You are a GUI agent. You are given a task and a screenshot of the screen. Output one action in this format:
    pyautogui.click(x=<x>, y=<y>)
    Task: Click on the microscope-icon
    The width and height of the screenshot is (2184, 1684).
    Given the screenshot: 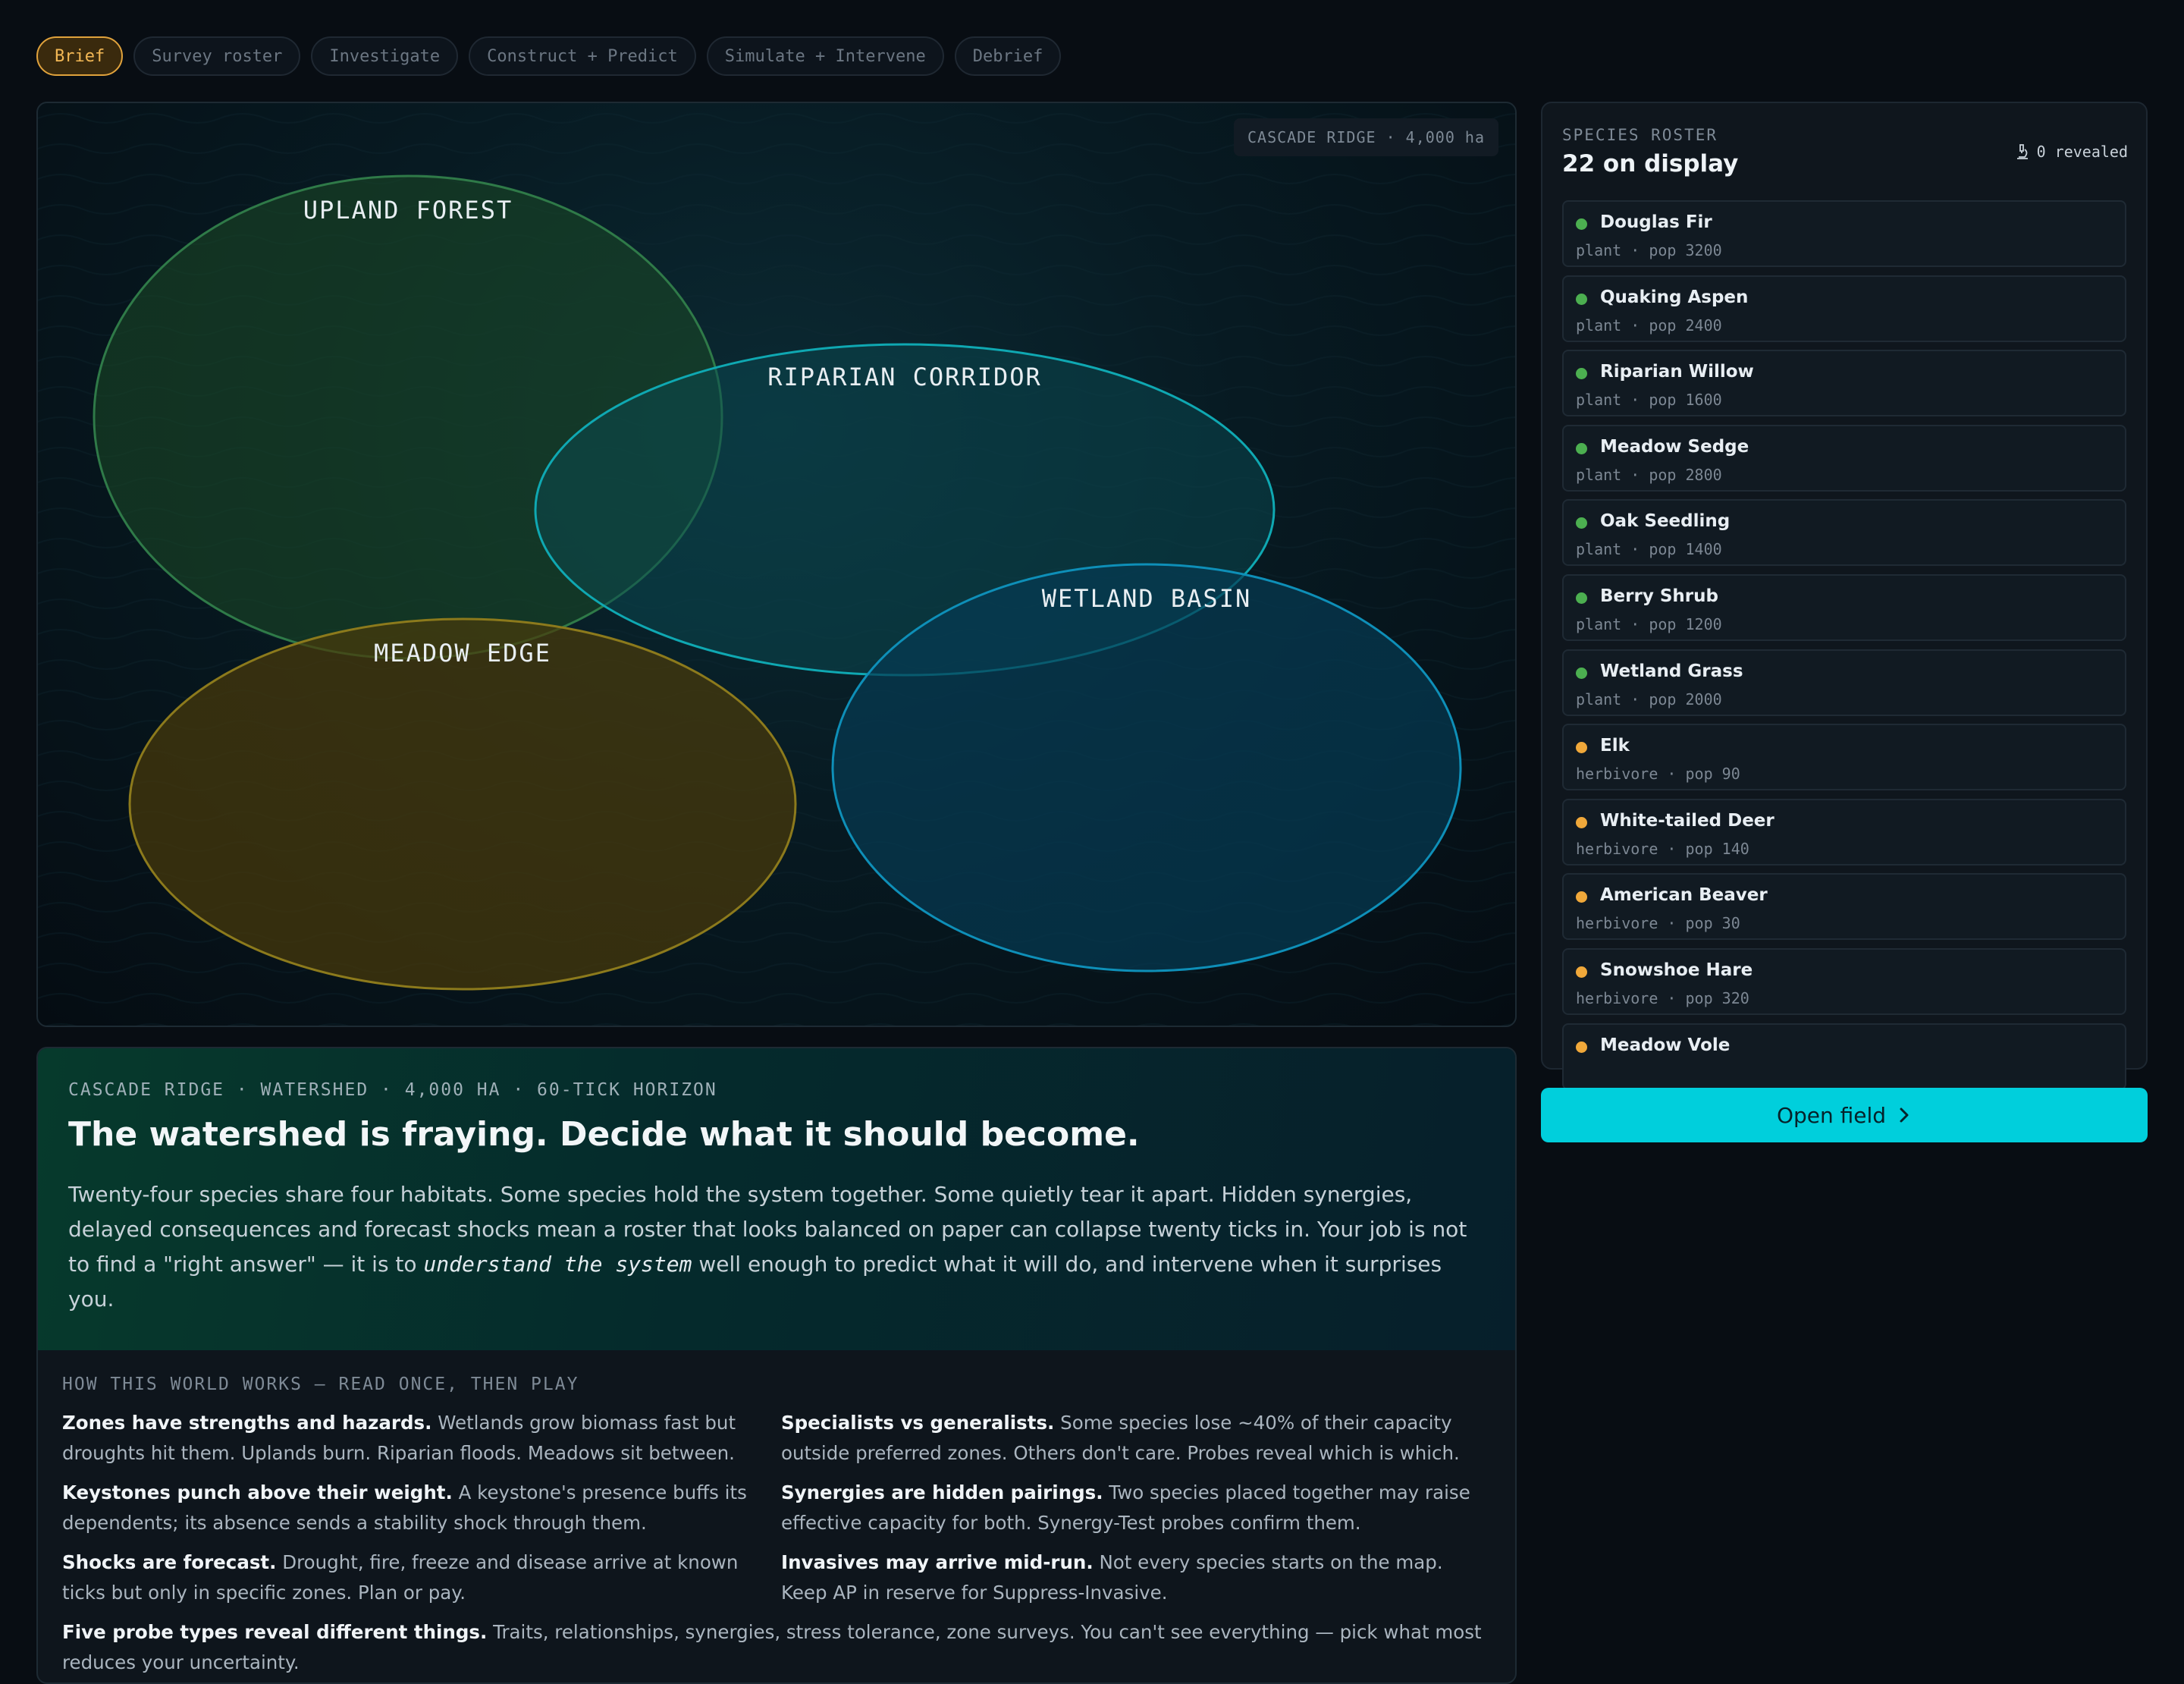 What is the action you would take?
    pyautogui.click(x=2022, y=151)
    